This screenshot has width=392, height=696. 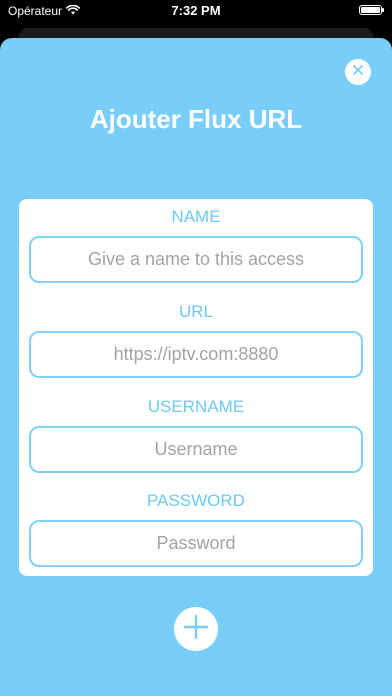 What do you see at coordinates (196, 216) in the screenshot?
I see `name-label: NAME` at bounding box center [196, 216].